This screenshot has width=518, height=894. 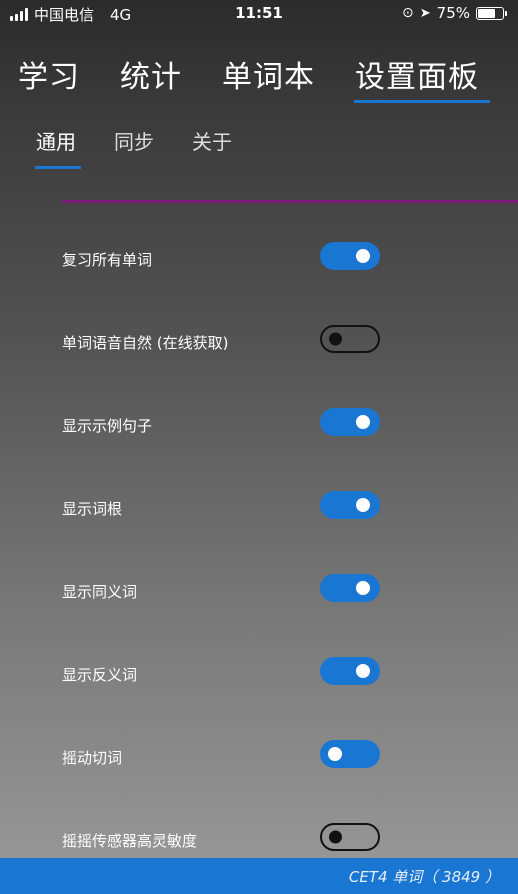 What do you see at coordinates (417, 74) in the screenshot?
I see `tab-settings-panel: 设置面板` at bounding box center [417, 74].